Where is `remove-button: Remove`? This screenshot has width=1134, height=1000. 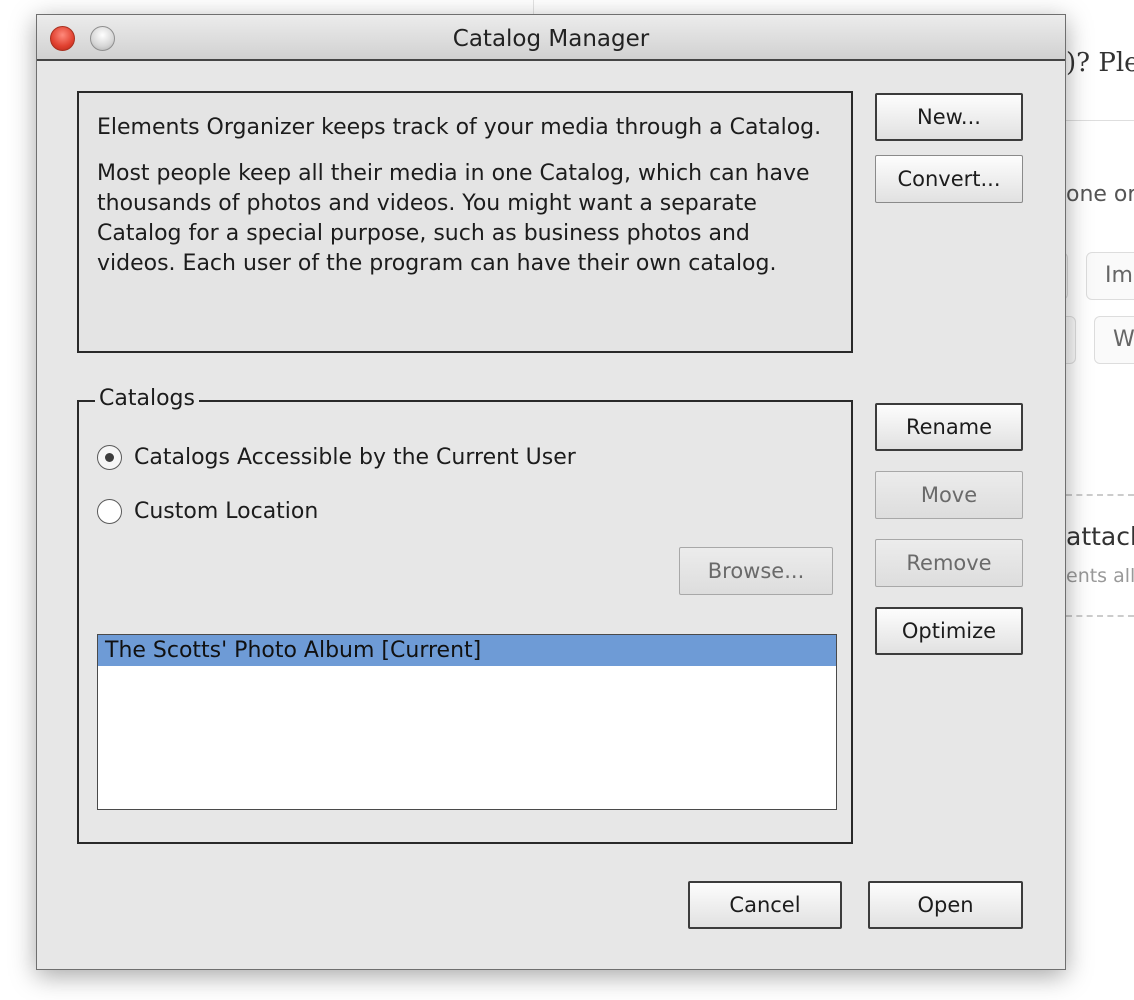
remove-button: Remove is located at coordinates (949, 563).